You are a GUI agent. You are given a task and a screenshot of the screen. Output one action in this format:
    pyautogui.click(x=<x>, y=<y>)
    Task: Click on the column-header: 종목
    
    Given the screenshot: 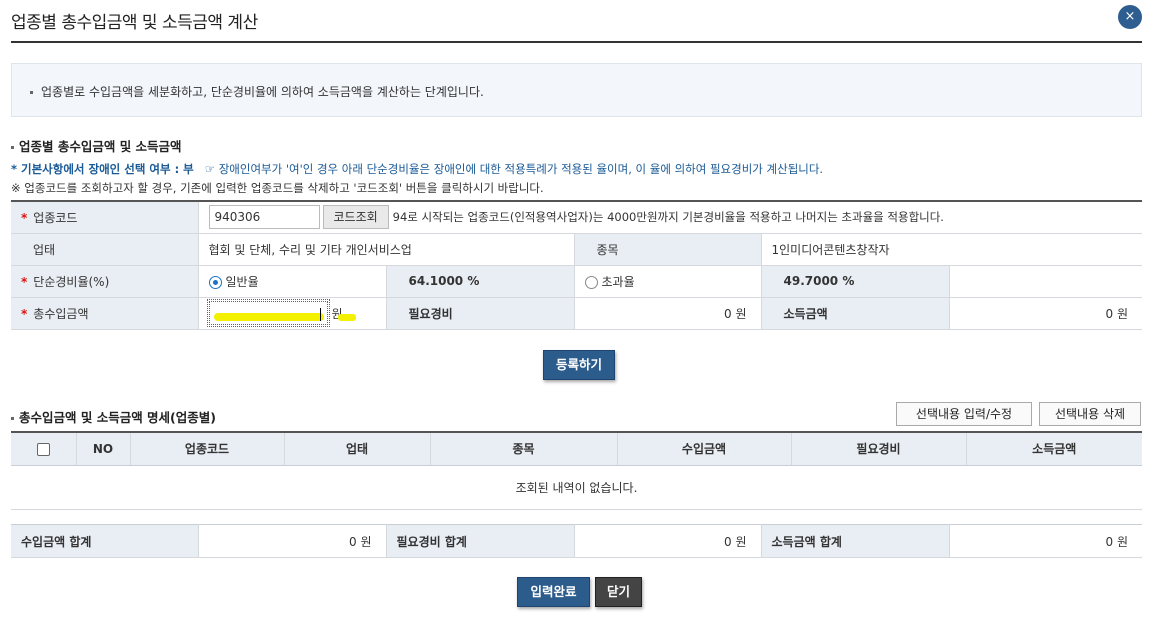 What is the action you would take?
    pyautogui.click(x=523, y=449)
    